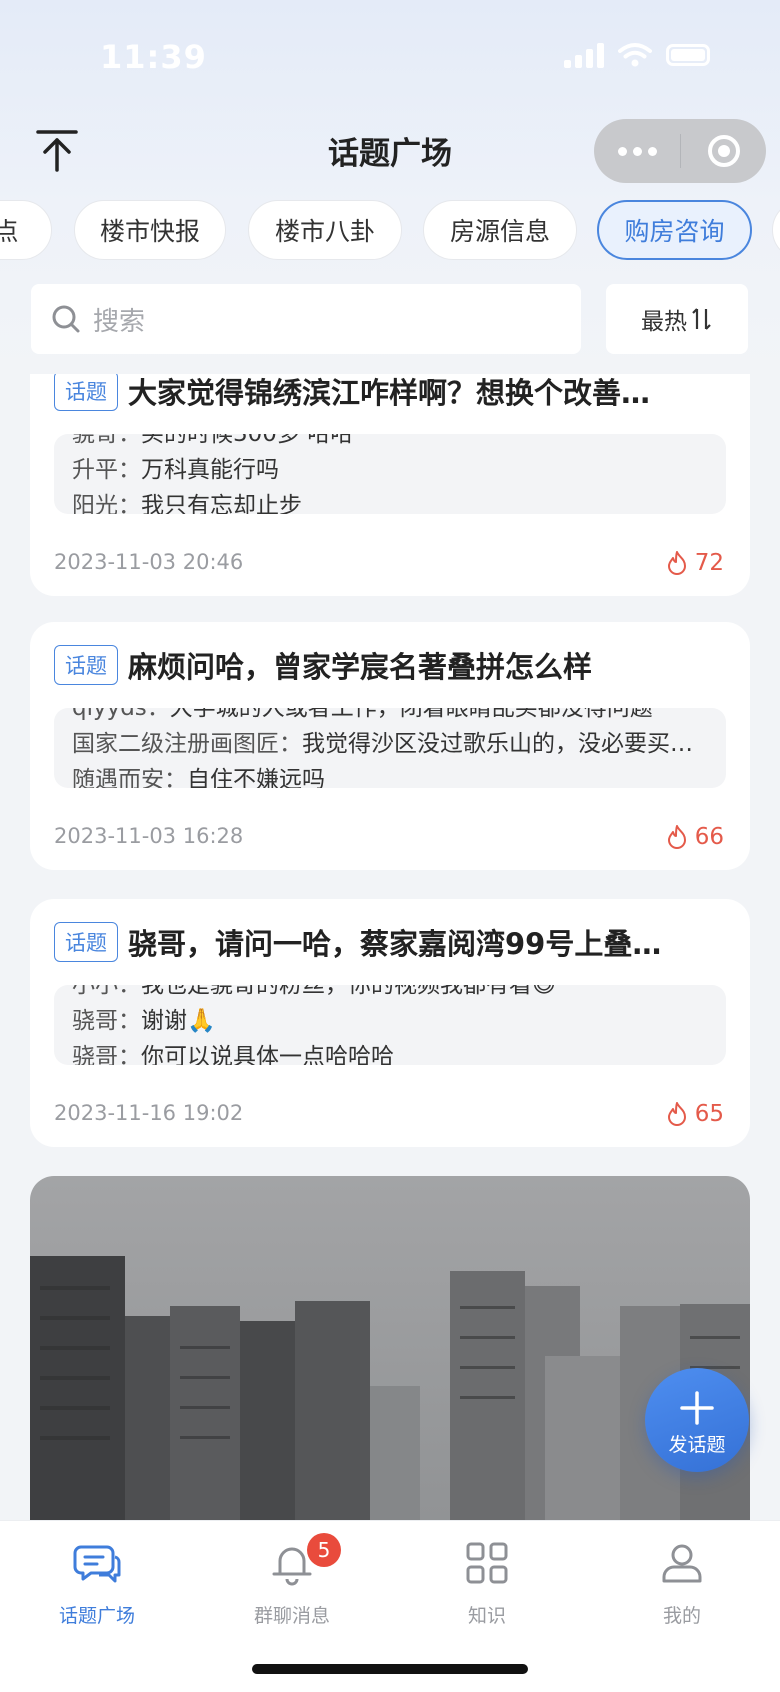 The width and height of the screenshot is (780, 1692). What do you see at coordinates (324, 1550) in the screenshot?
I see `unread-badge: 5` at bounding box center [324, 1550].